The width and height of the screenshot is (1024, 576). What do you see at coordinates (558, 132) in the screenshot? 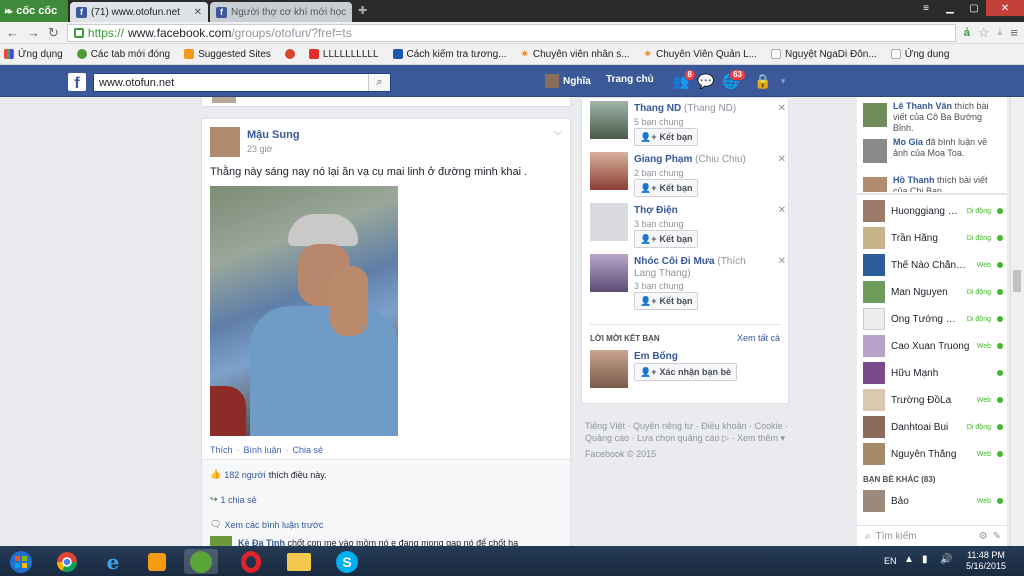
I see `post-options-chevron-icon: ⌵` at bounding box center [558, 132].